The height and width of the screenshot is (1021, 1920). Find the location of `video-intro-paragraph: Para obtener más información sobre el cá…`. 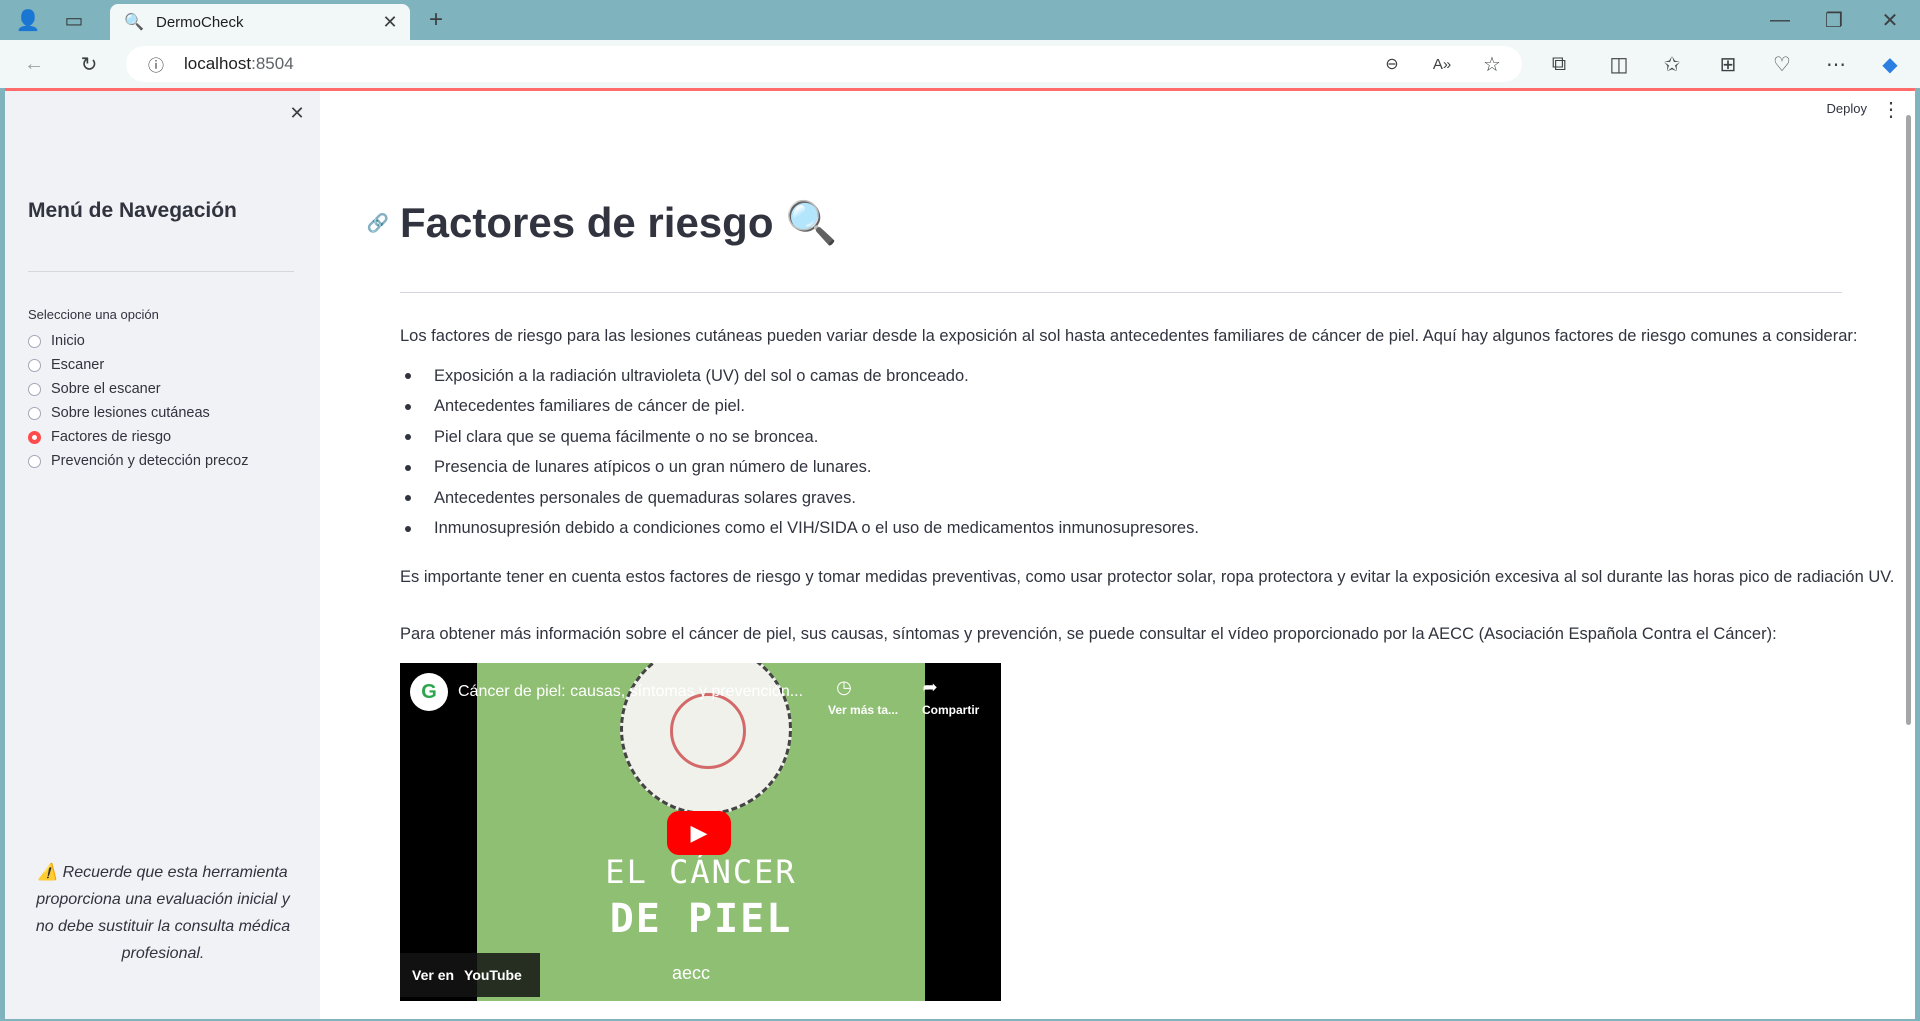

video-intro-paragraph: Para obtener más información sobre el cá… is located at coordinates (1088, 634).